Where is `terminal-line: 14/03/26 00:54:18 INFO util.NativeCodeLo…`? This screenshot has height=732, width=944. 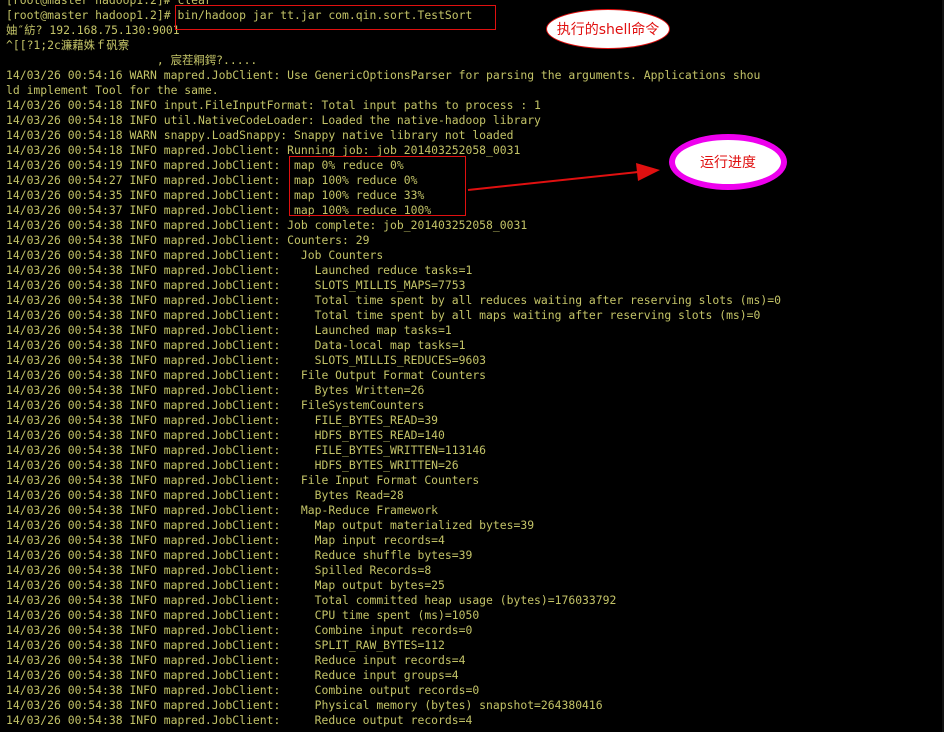 terminal-line: 14/03/26 00:54:18 INFO util.NativeCodeLo… is located at coordinates (273, 120).